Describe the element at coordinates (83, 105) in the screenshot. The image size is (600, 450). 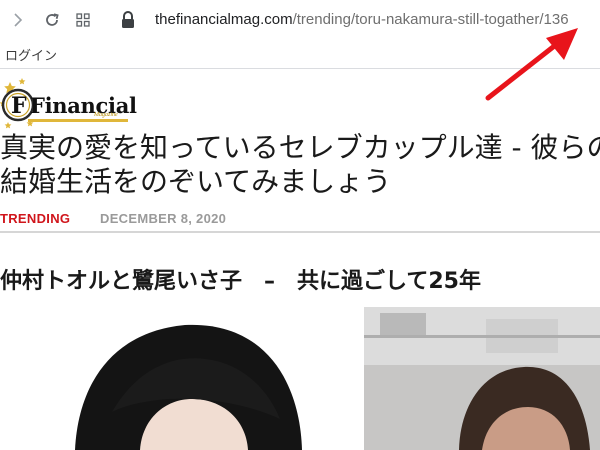
I see `logo-text: Financial` at that location.